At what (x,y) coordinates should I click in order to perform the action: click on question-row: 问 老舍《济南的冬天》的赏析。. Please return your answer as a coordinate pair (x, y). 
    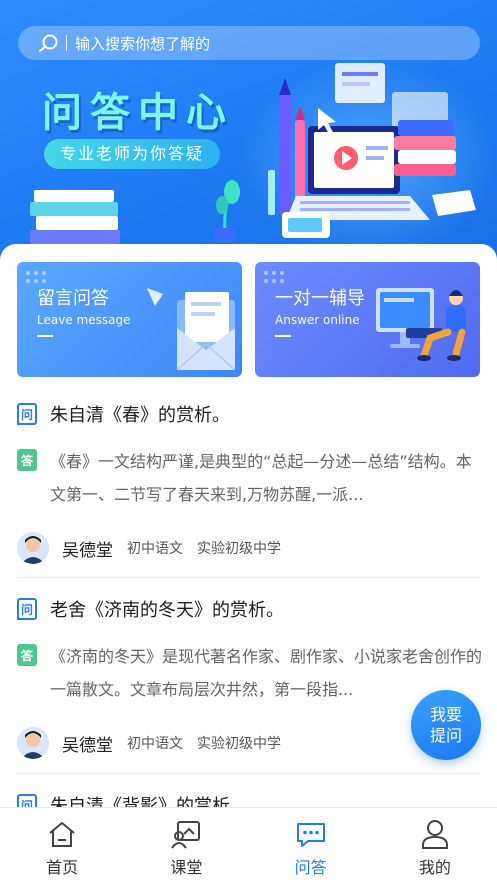
    Looking at the image, I should click on (150, 609).